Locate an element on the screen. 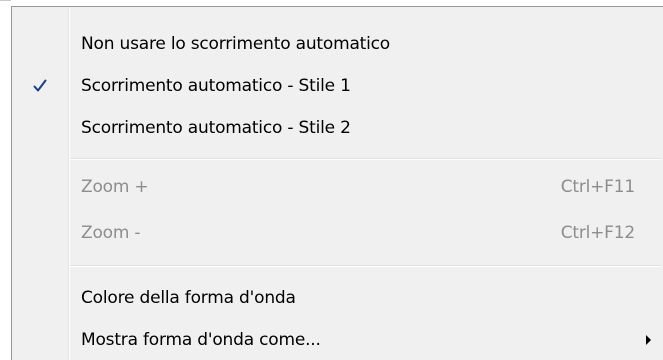 This screenshot has height=360, width=663. check-mark-icon is located at coordinates (40, 86).